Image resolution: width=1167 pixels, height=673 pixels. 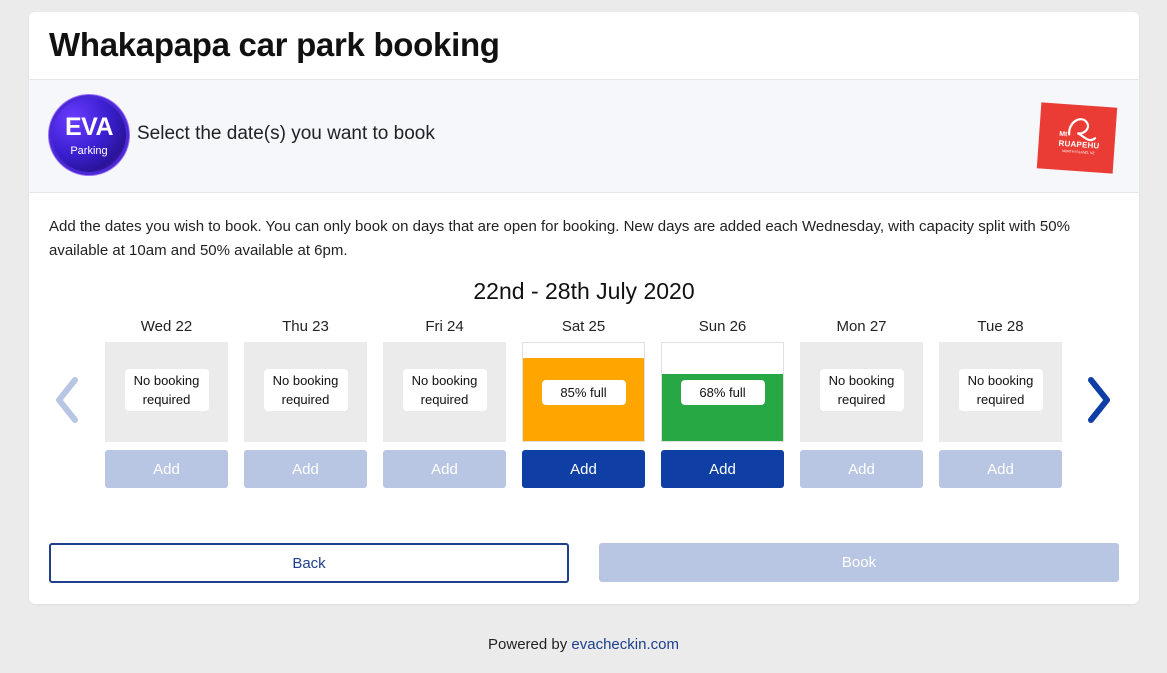 I want to click on footer: Powered by evacheckin.com, so click(x=583, y=644).